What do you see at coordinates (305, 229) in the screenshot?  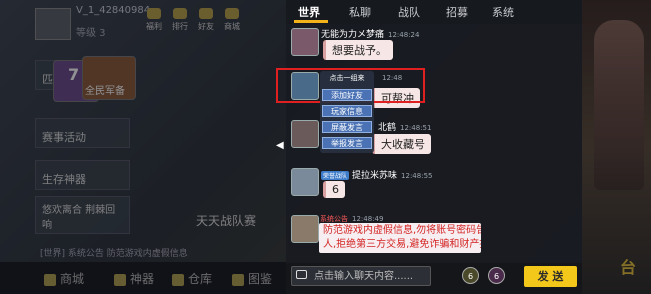 I see `system-avatar` at bounding box center [305, 229].